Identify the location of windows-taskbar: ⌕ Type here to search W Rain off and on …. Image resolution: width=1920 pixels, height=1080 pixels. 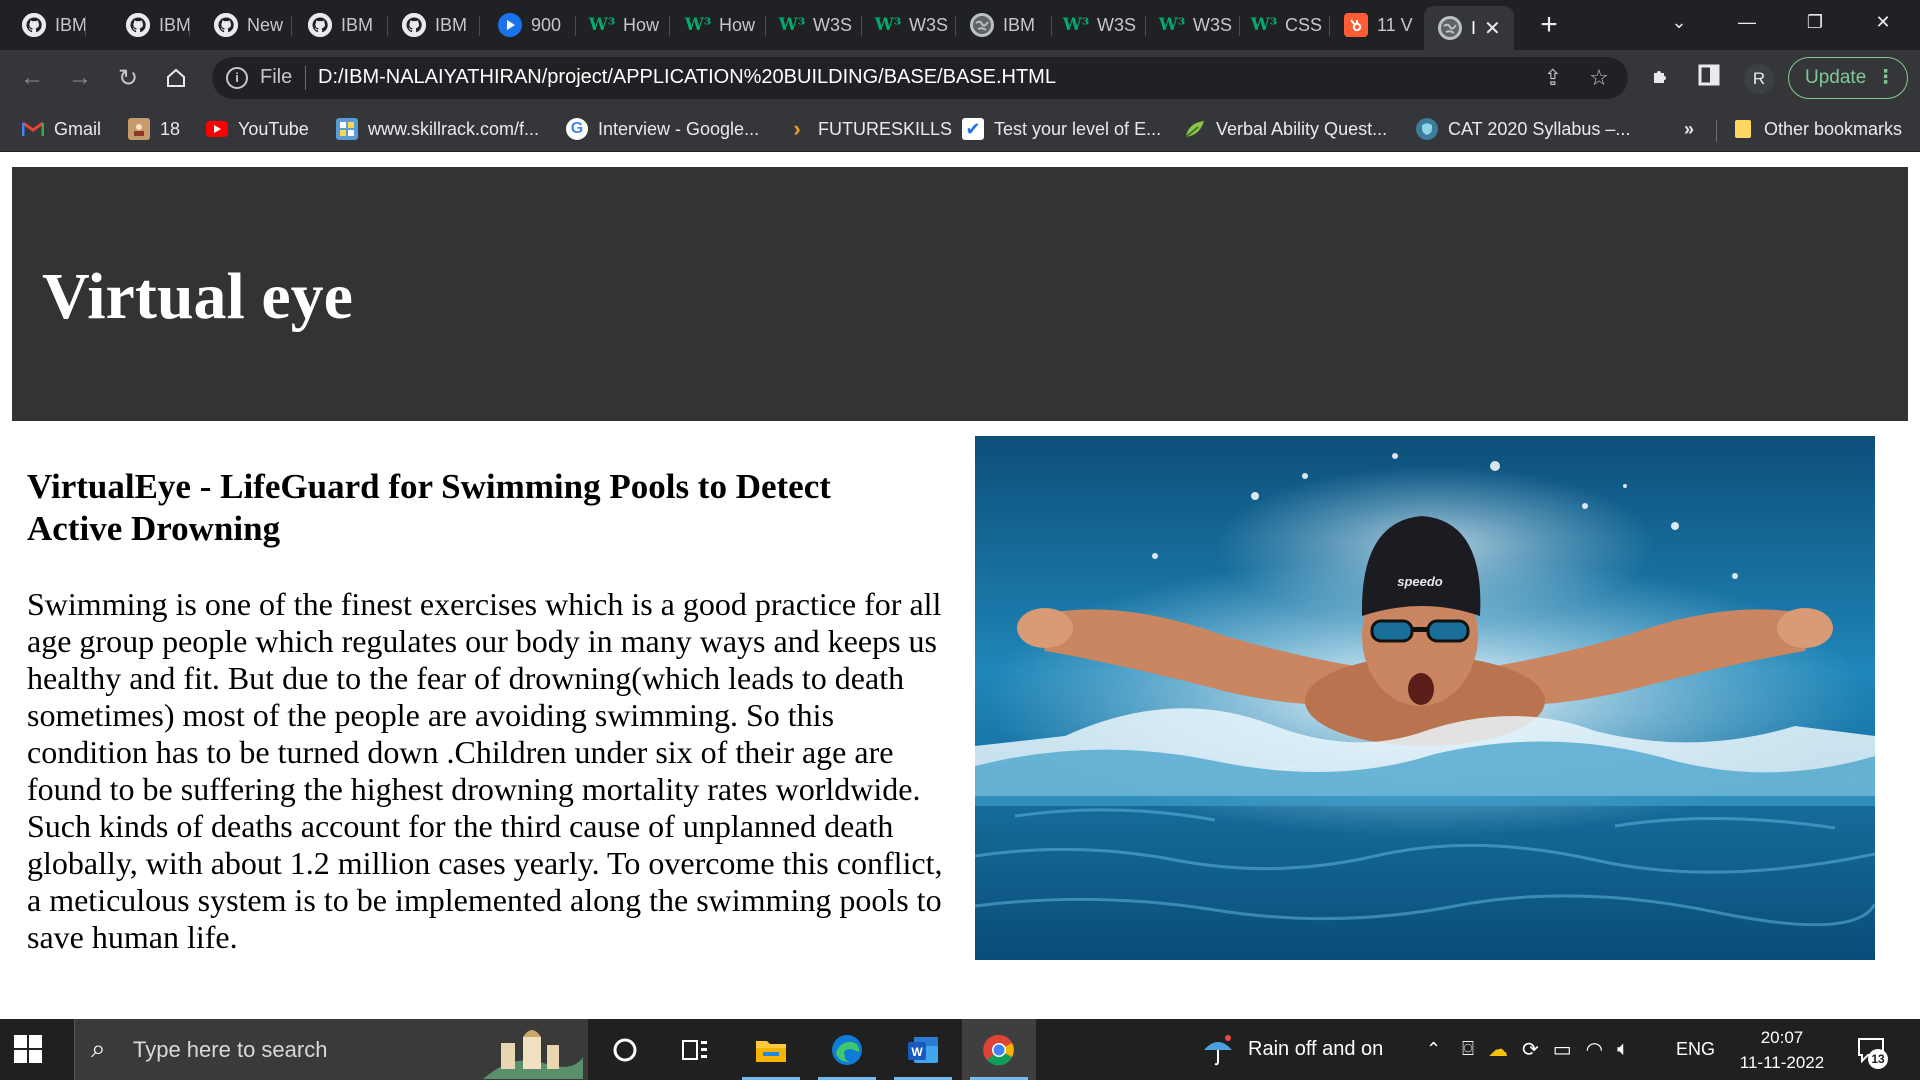
(960, 1049).